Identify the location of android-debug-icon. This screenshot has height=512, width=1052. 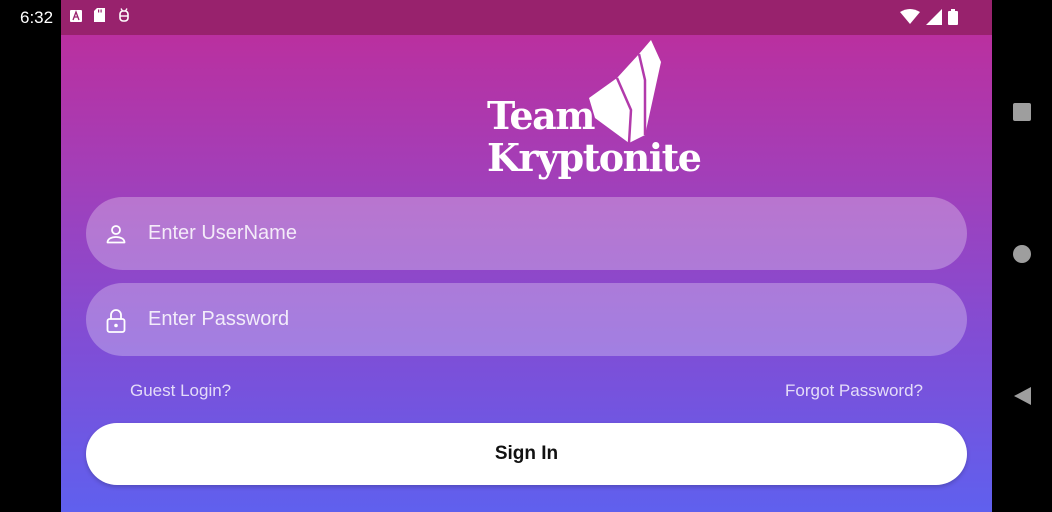
(124, 17).